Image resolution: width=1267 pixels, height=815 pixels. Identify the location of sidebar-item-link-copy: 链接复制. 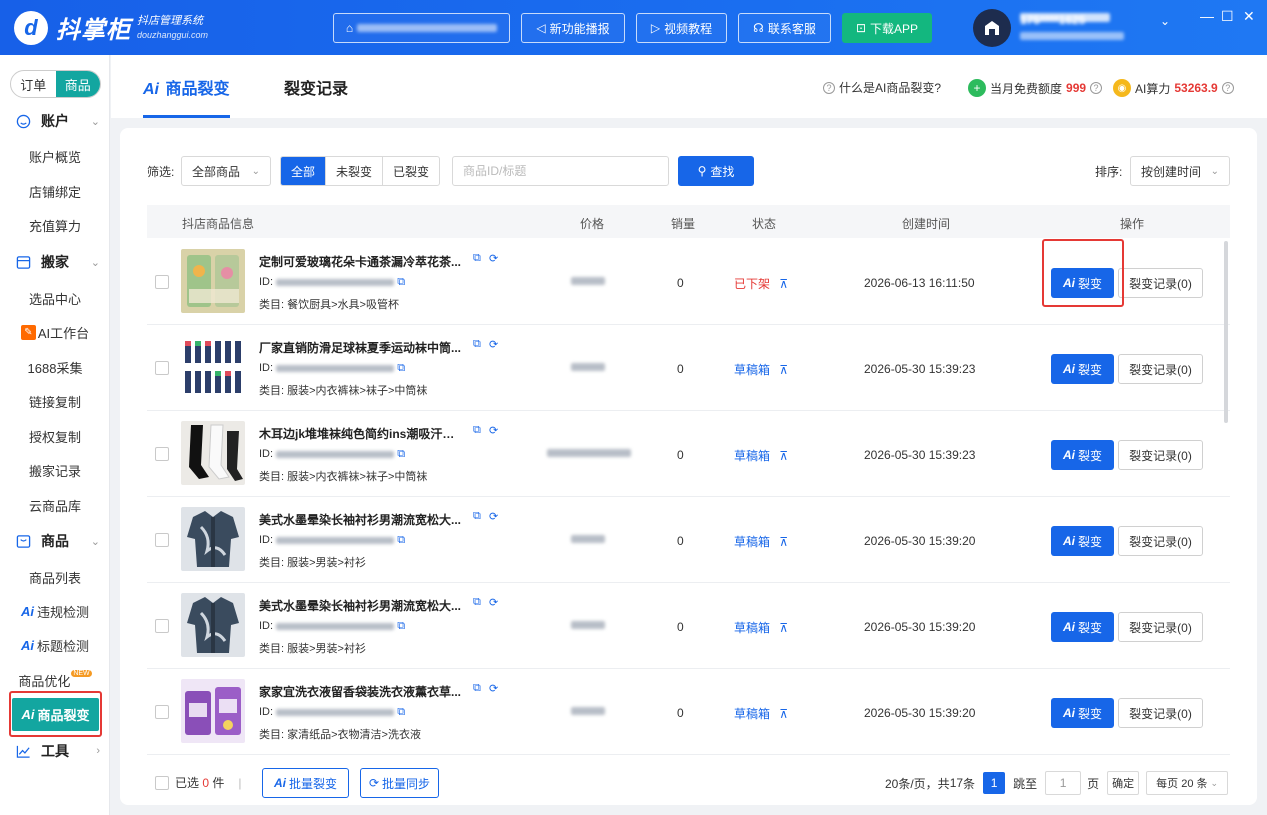
(55, 401).